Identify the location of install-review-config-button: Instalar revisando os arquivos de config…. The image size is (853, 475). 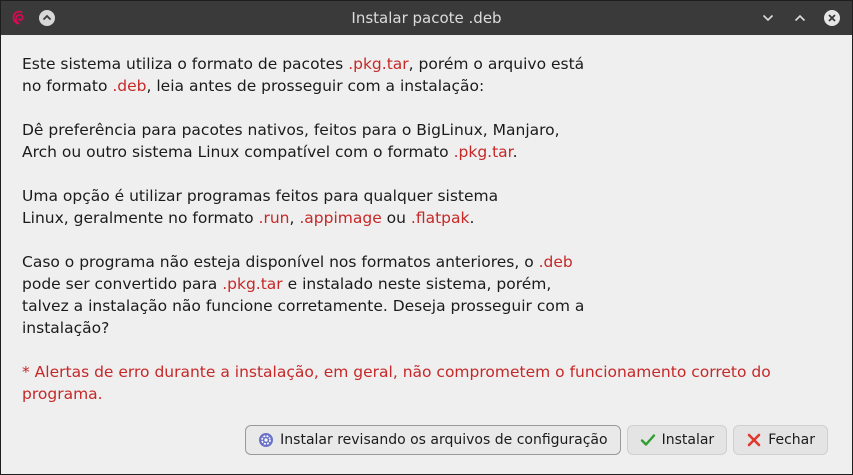
(433, 440).